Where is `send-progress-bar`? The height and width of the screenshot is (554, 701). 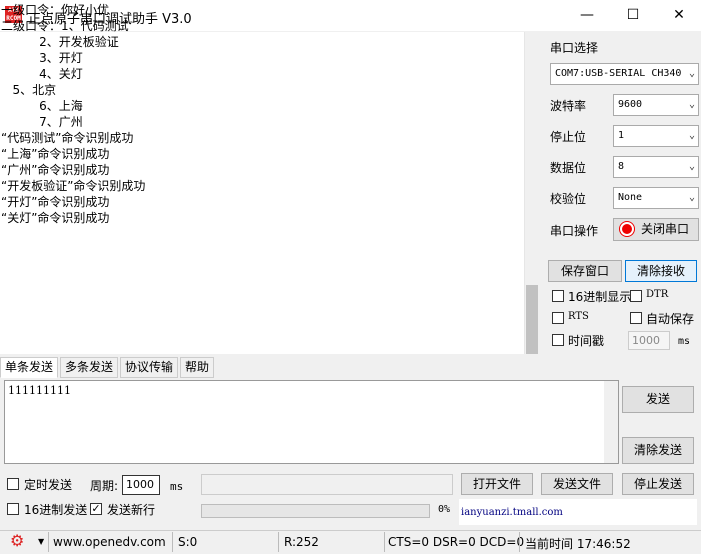 send-progress-bar is located at coordinates (315, 511).